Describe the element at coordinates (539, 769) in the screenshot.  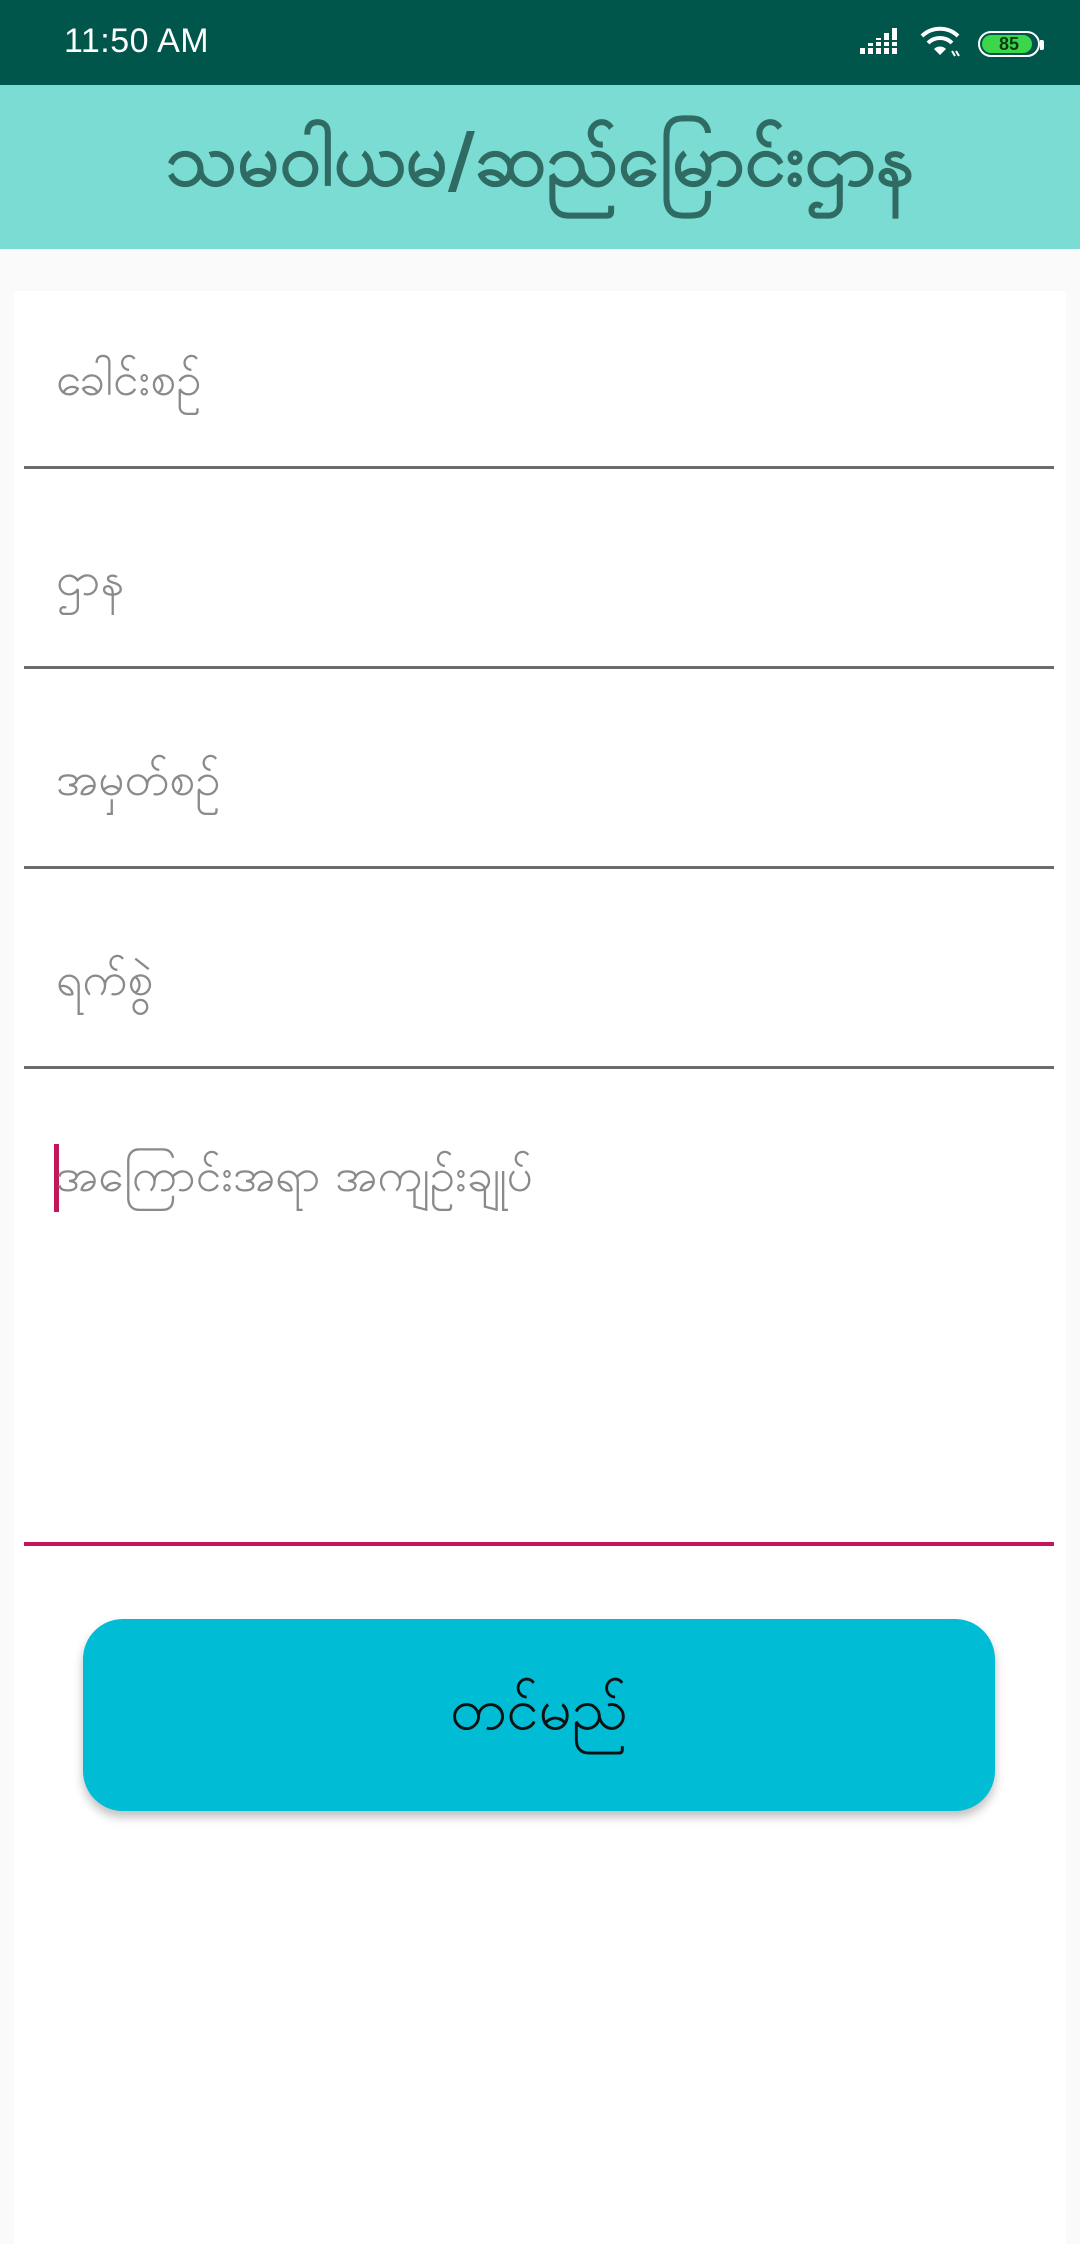
I see `serial-number-field: အမှတ်စဉ်` at that location.